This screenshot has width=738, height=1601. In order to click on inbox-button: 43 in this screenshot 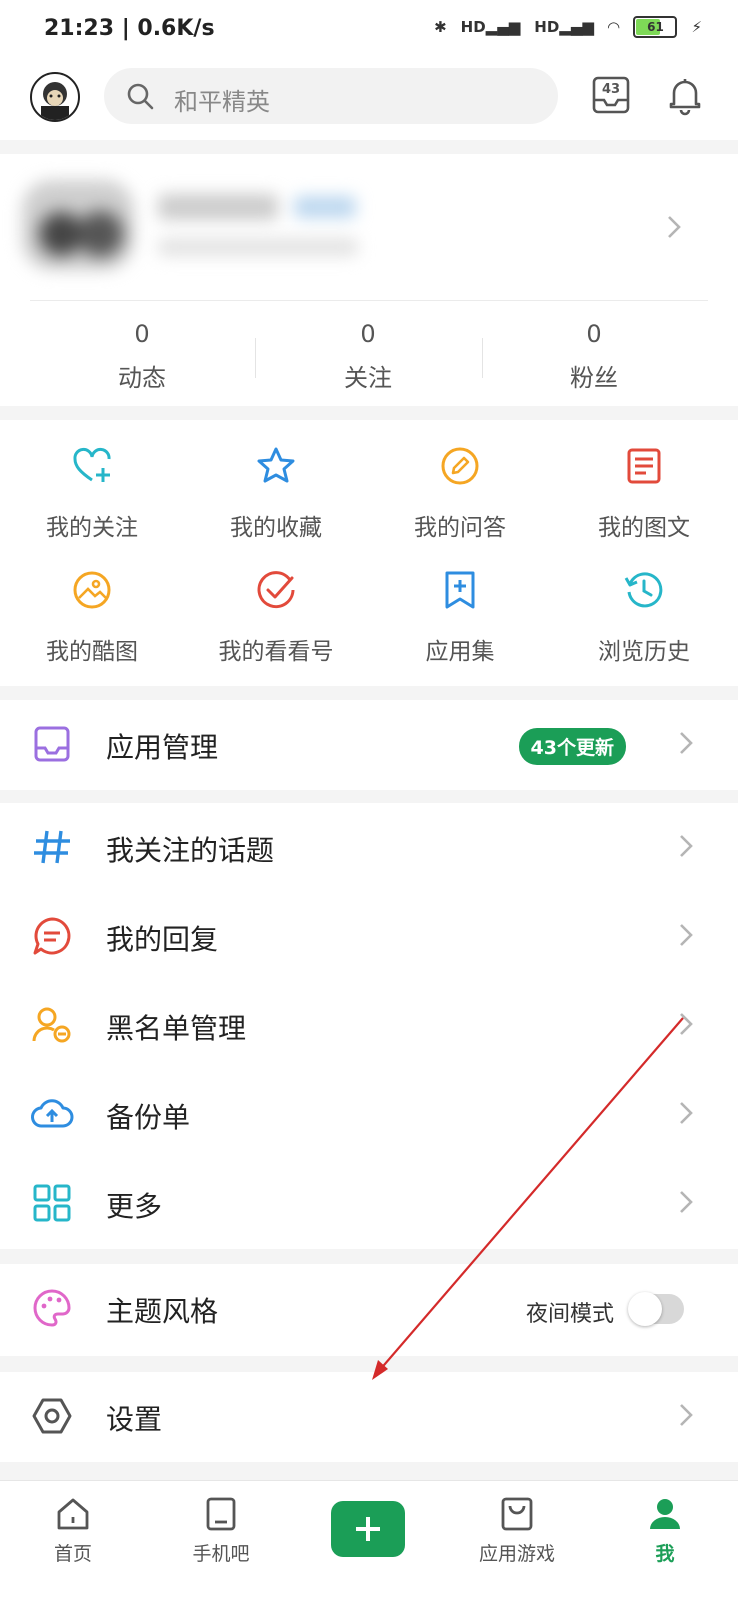, I will do `click(611, 95)`.